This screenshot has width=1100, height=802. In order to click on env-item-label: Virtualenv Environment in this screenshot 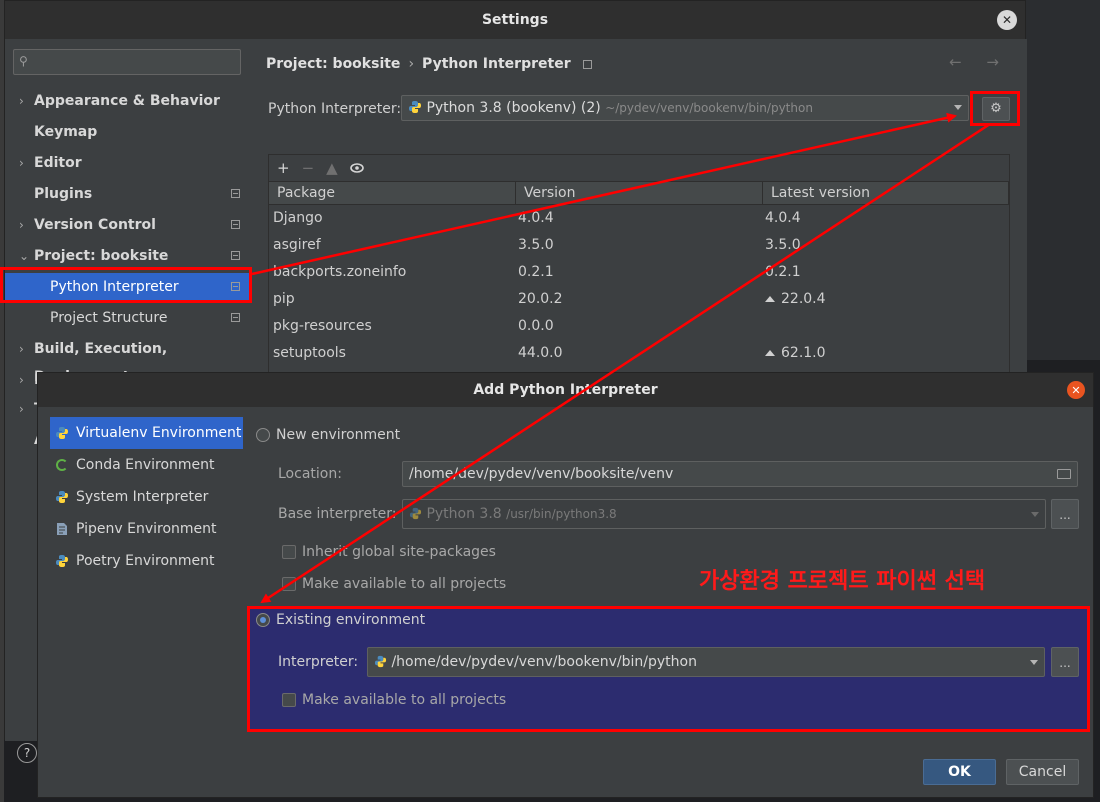, I will do `click(159, 433)`.